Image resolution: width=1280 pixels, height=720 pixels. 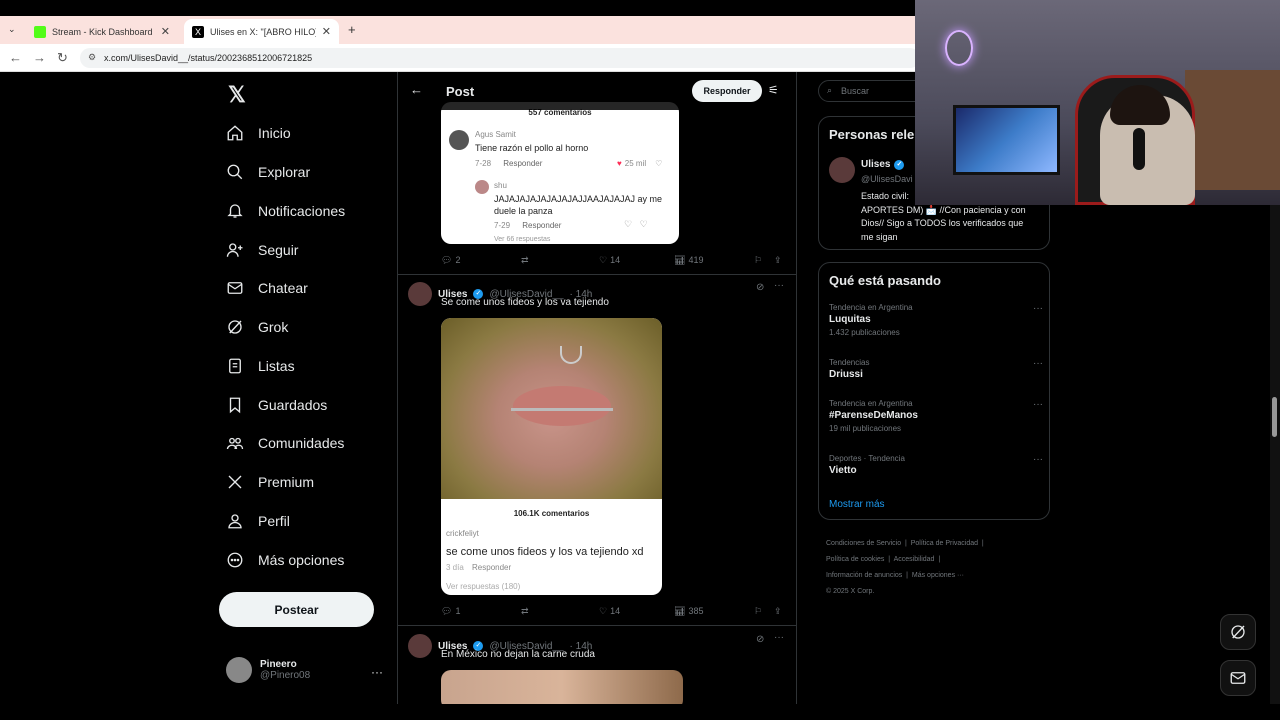 I want to click on nav-explorar: Explorar, so click(x=268, y=172).